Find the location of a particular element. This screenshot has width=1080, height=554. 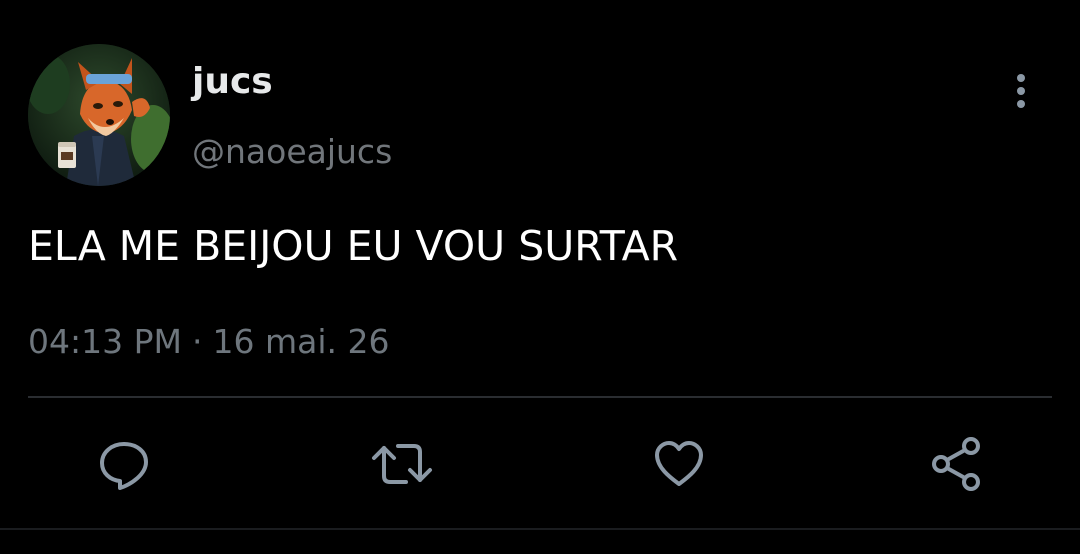

reply-icon is located at coordinates (124, 466).